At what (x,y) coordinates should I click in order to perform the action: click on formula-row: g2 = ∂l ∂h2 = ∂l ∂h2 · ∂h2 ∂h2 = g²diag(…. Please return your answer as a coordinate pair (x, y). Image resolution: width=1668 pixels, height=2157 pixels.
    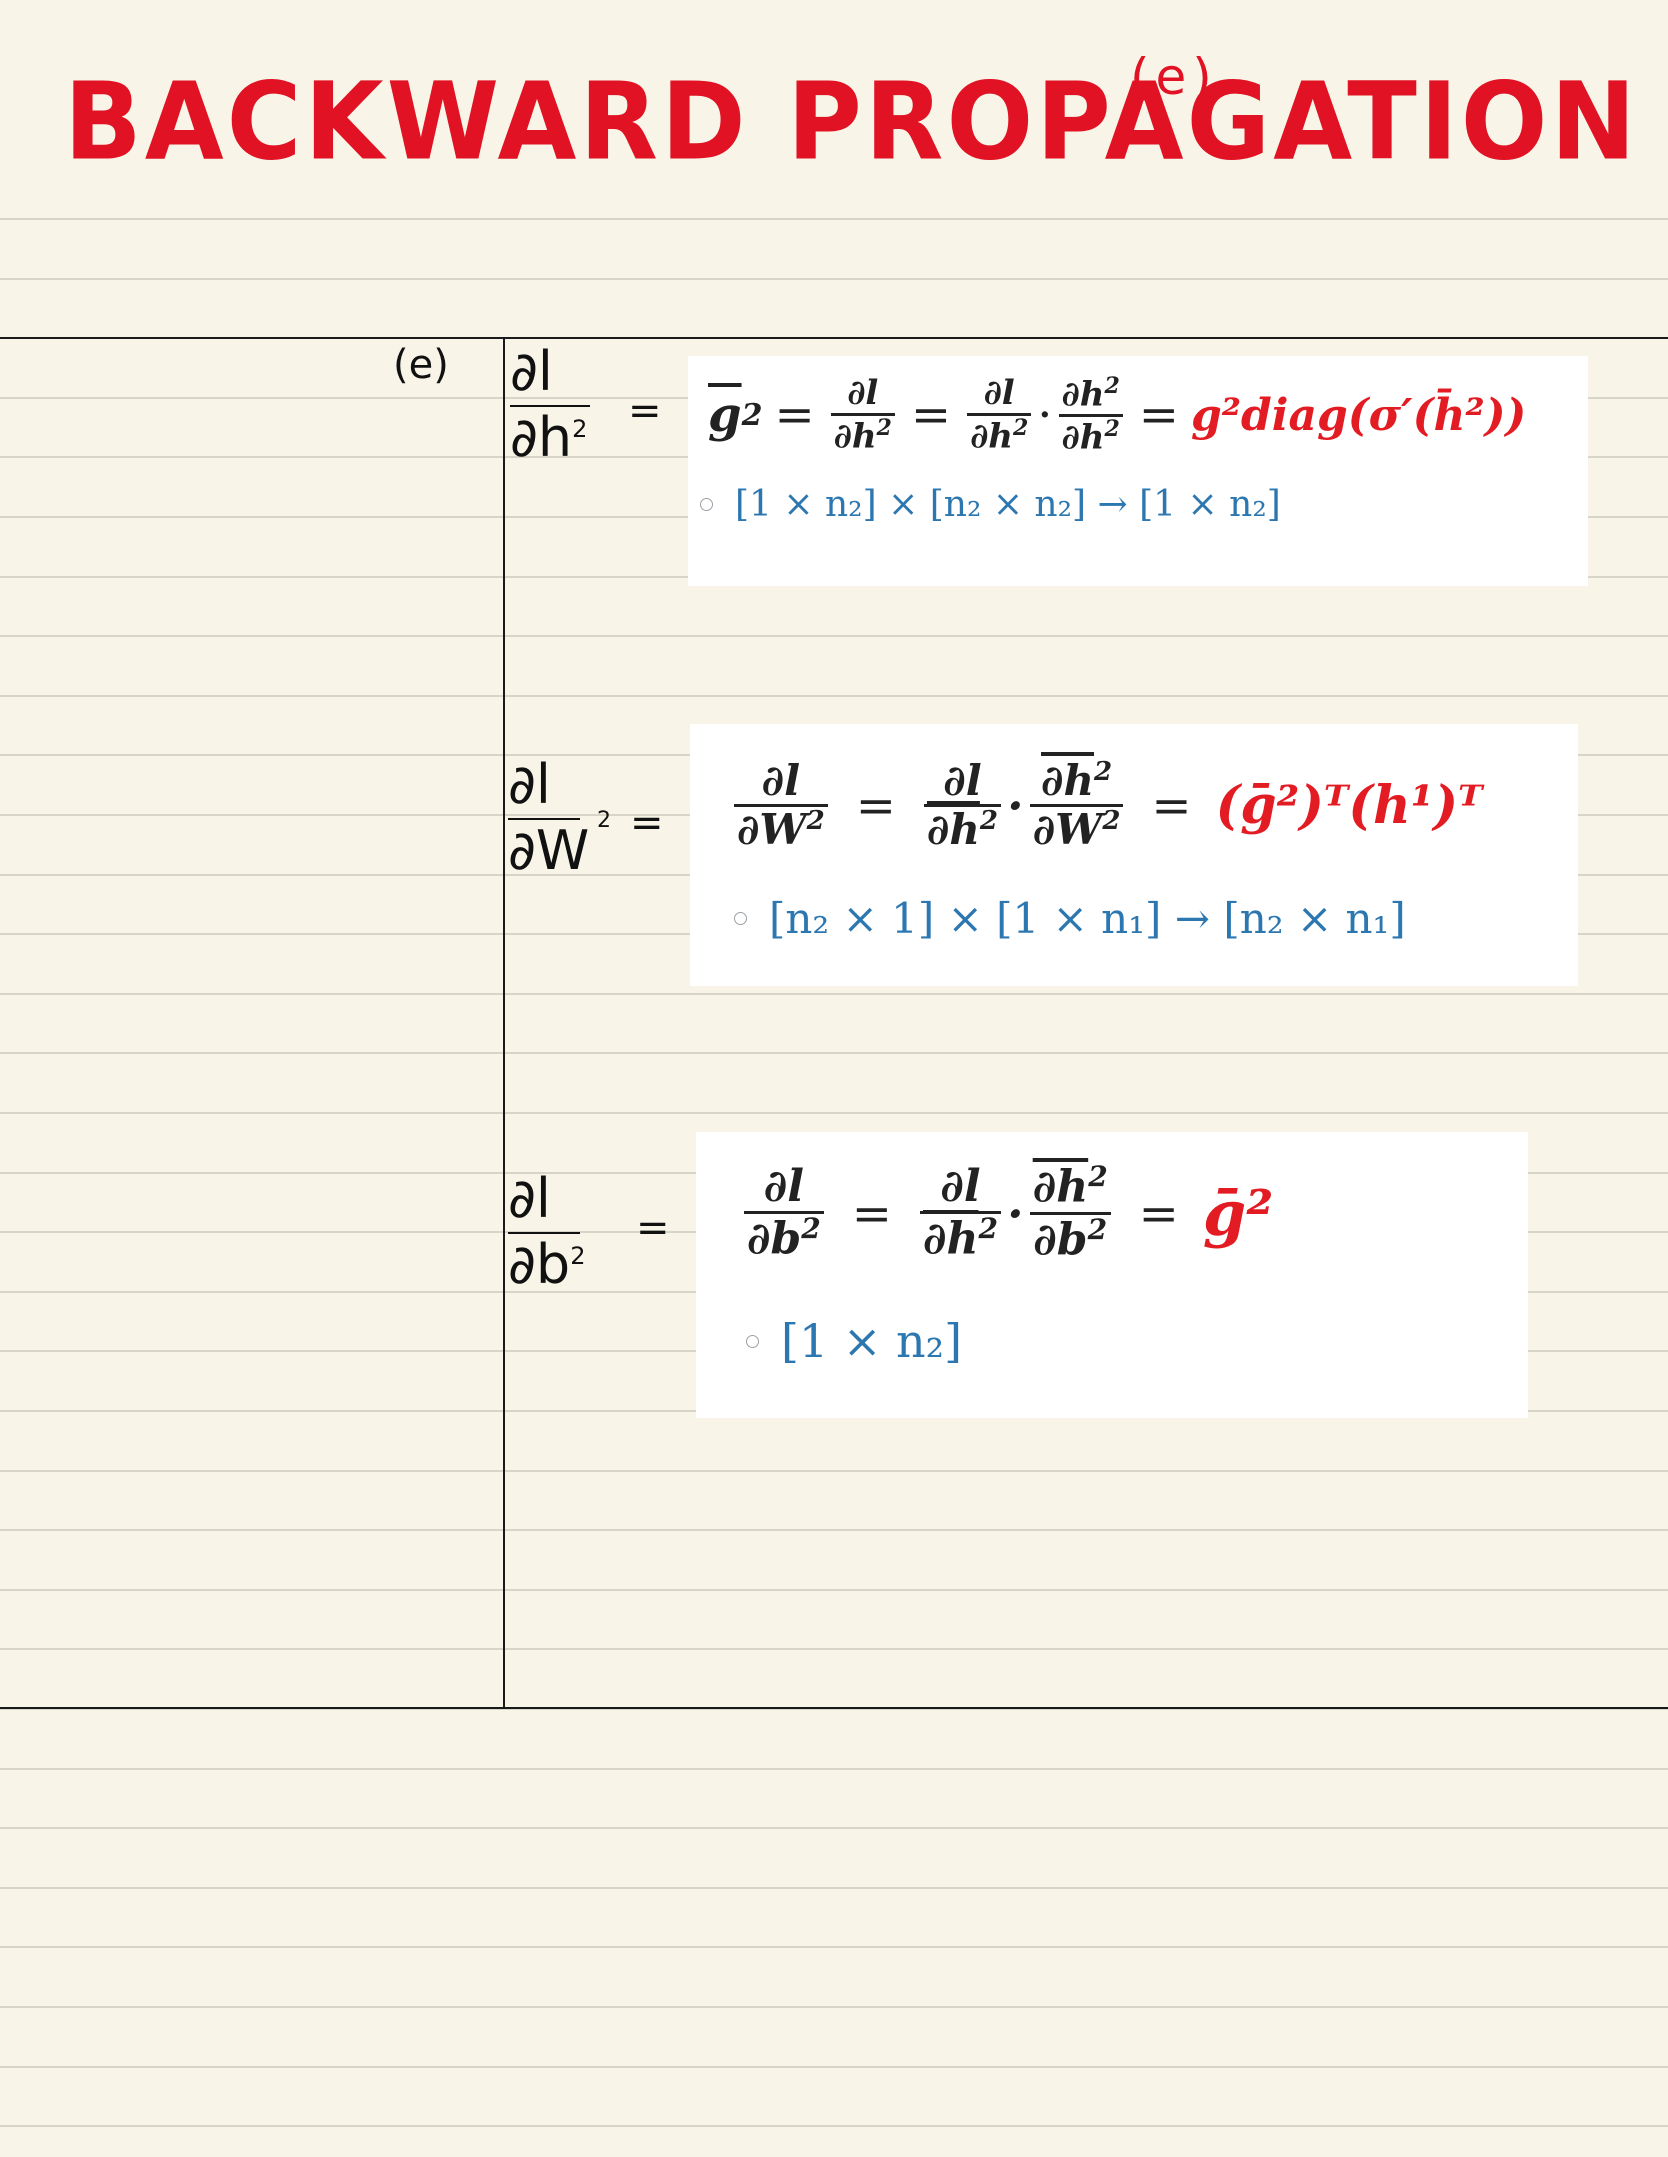
    Looking at the image, I should click on (1117, 415).